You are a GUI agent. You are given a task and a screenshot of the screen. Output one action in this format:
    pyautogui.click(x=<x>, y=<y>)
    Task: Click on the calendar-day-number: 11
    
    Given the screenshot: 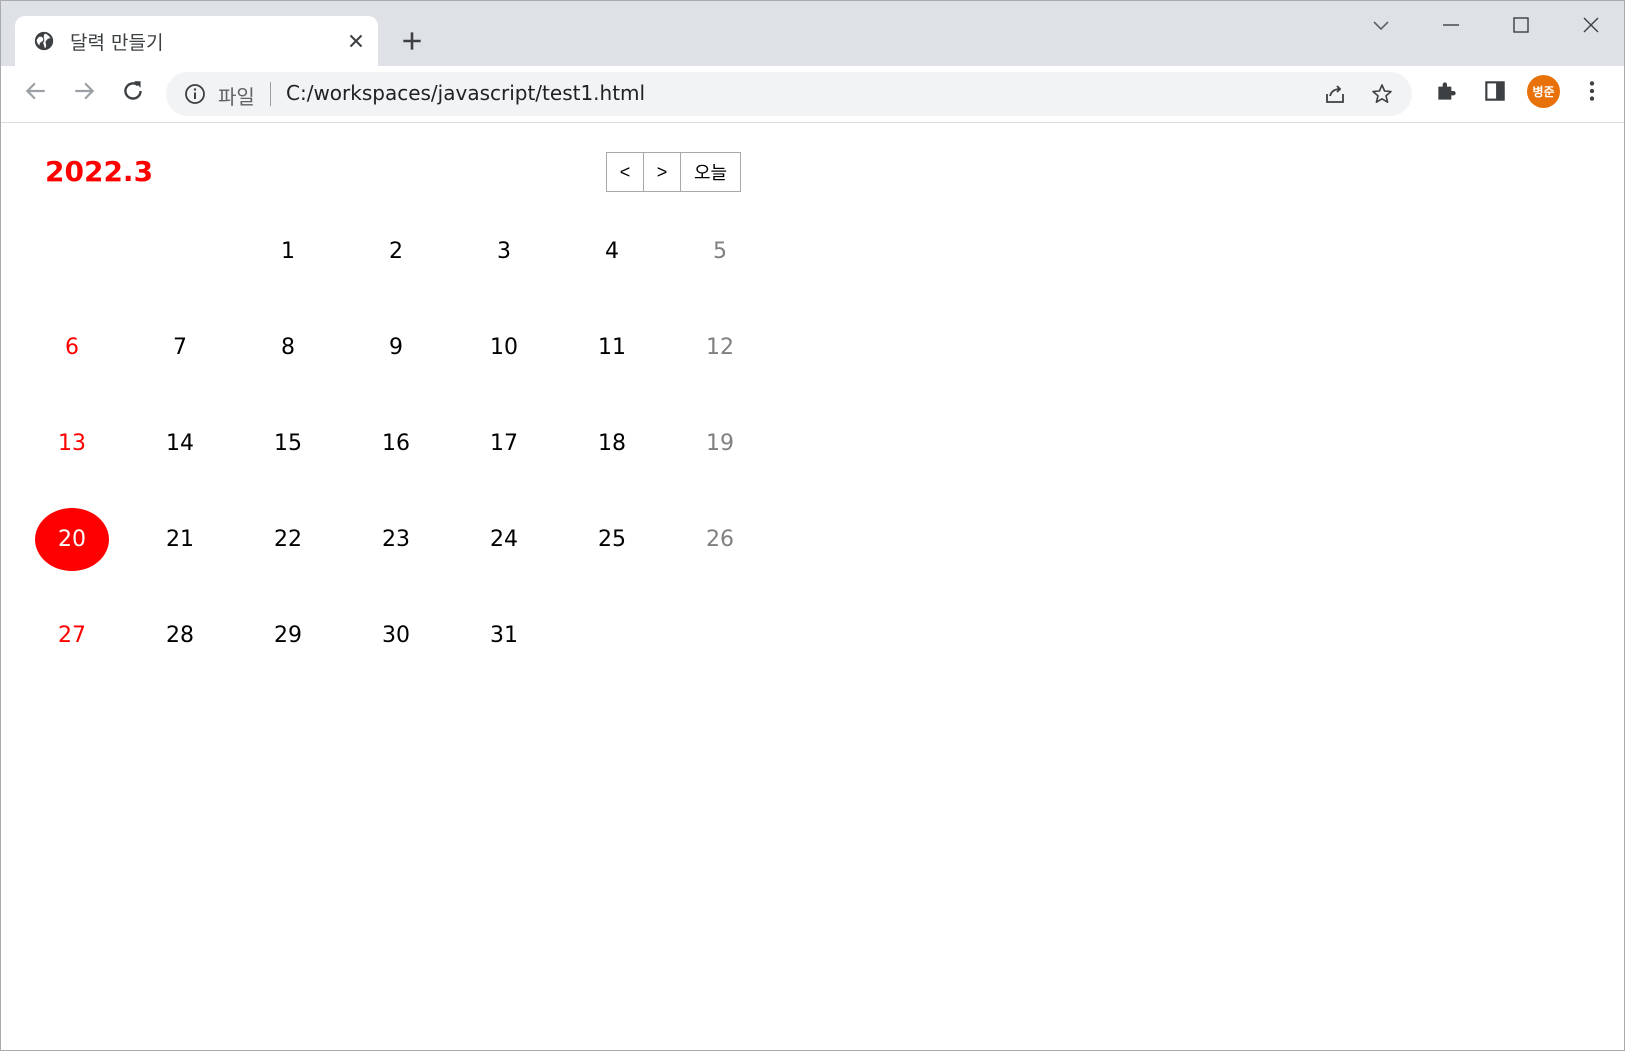 What is the action you would take?
    pyautogui.click(x=612, y=347)
    